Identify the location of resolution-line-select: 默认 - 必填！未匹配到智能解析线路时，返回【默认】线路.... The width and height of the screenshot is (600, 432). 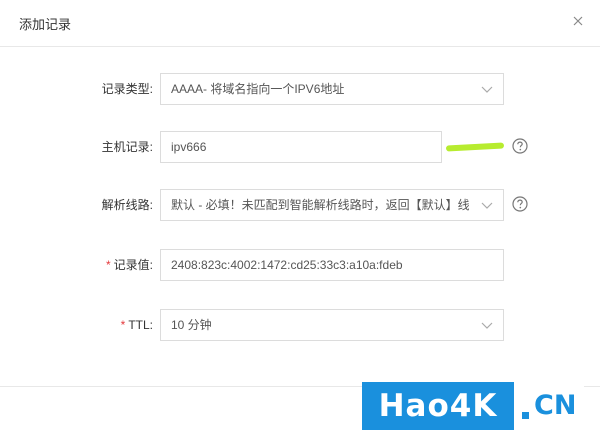
(332, 205).